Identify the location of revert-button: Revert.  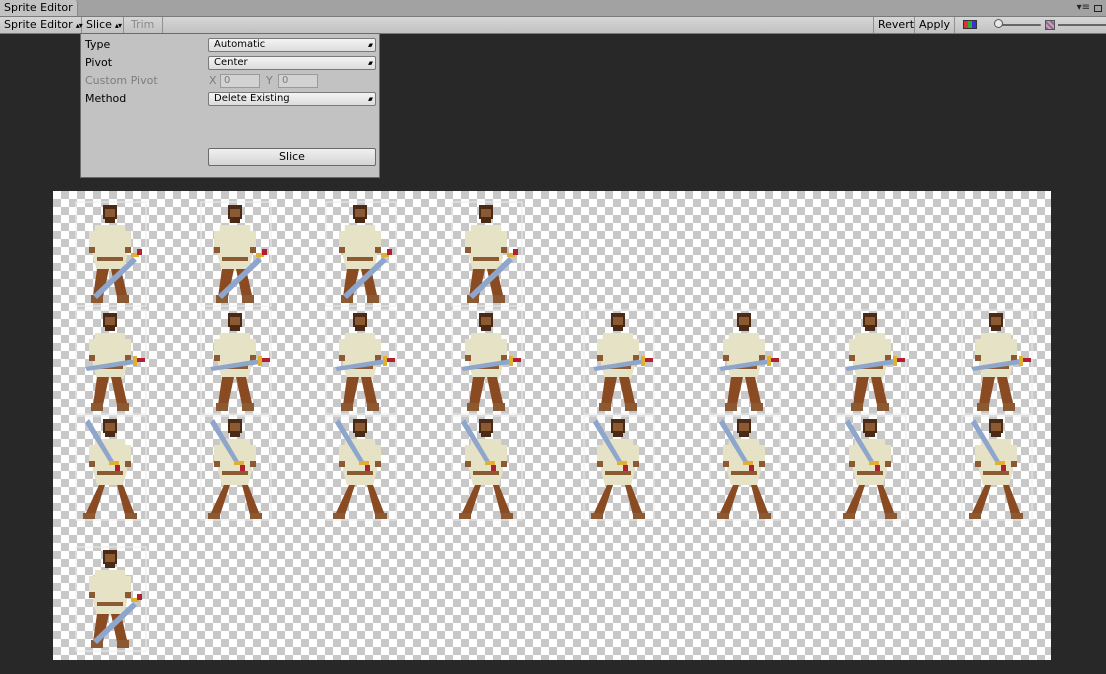
(894, 25).